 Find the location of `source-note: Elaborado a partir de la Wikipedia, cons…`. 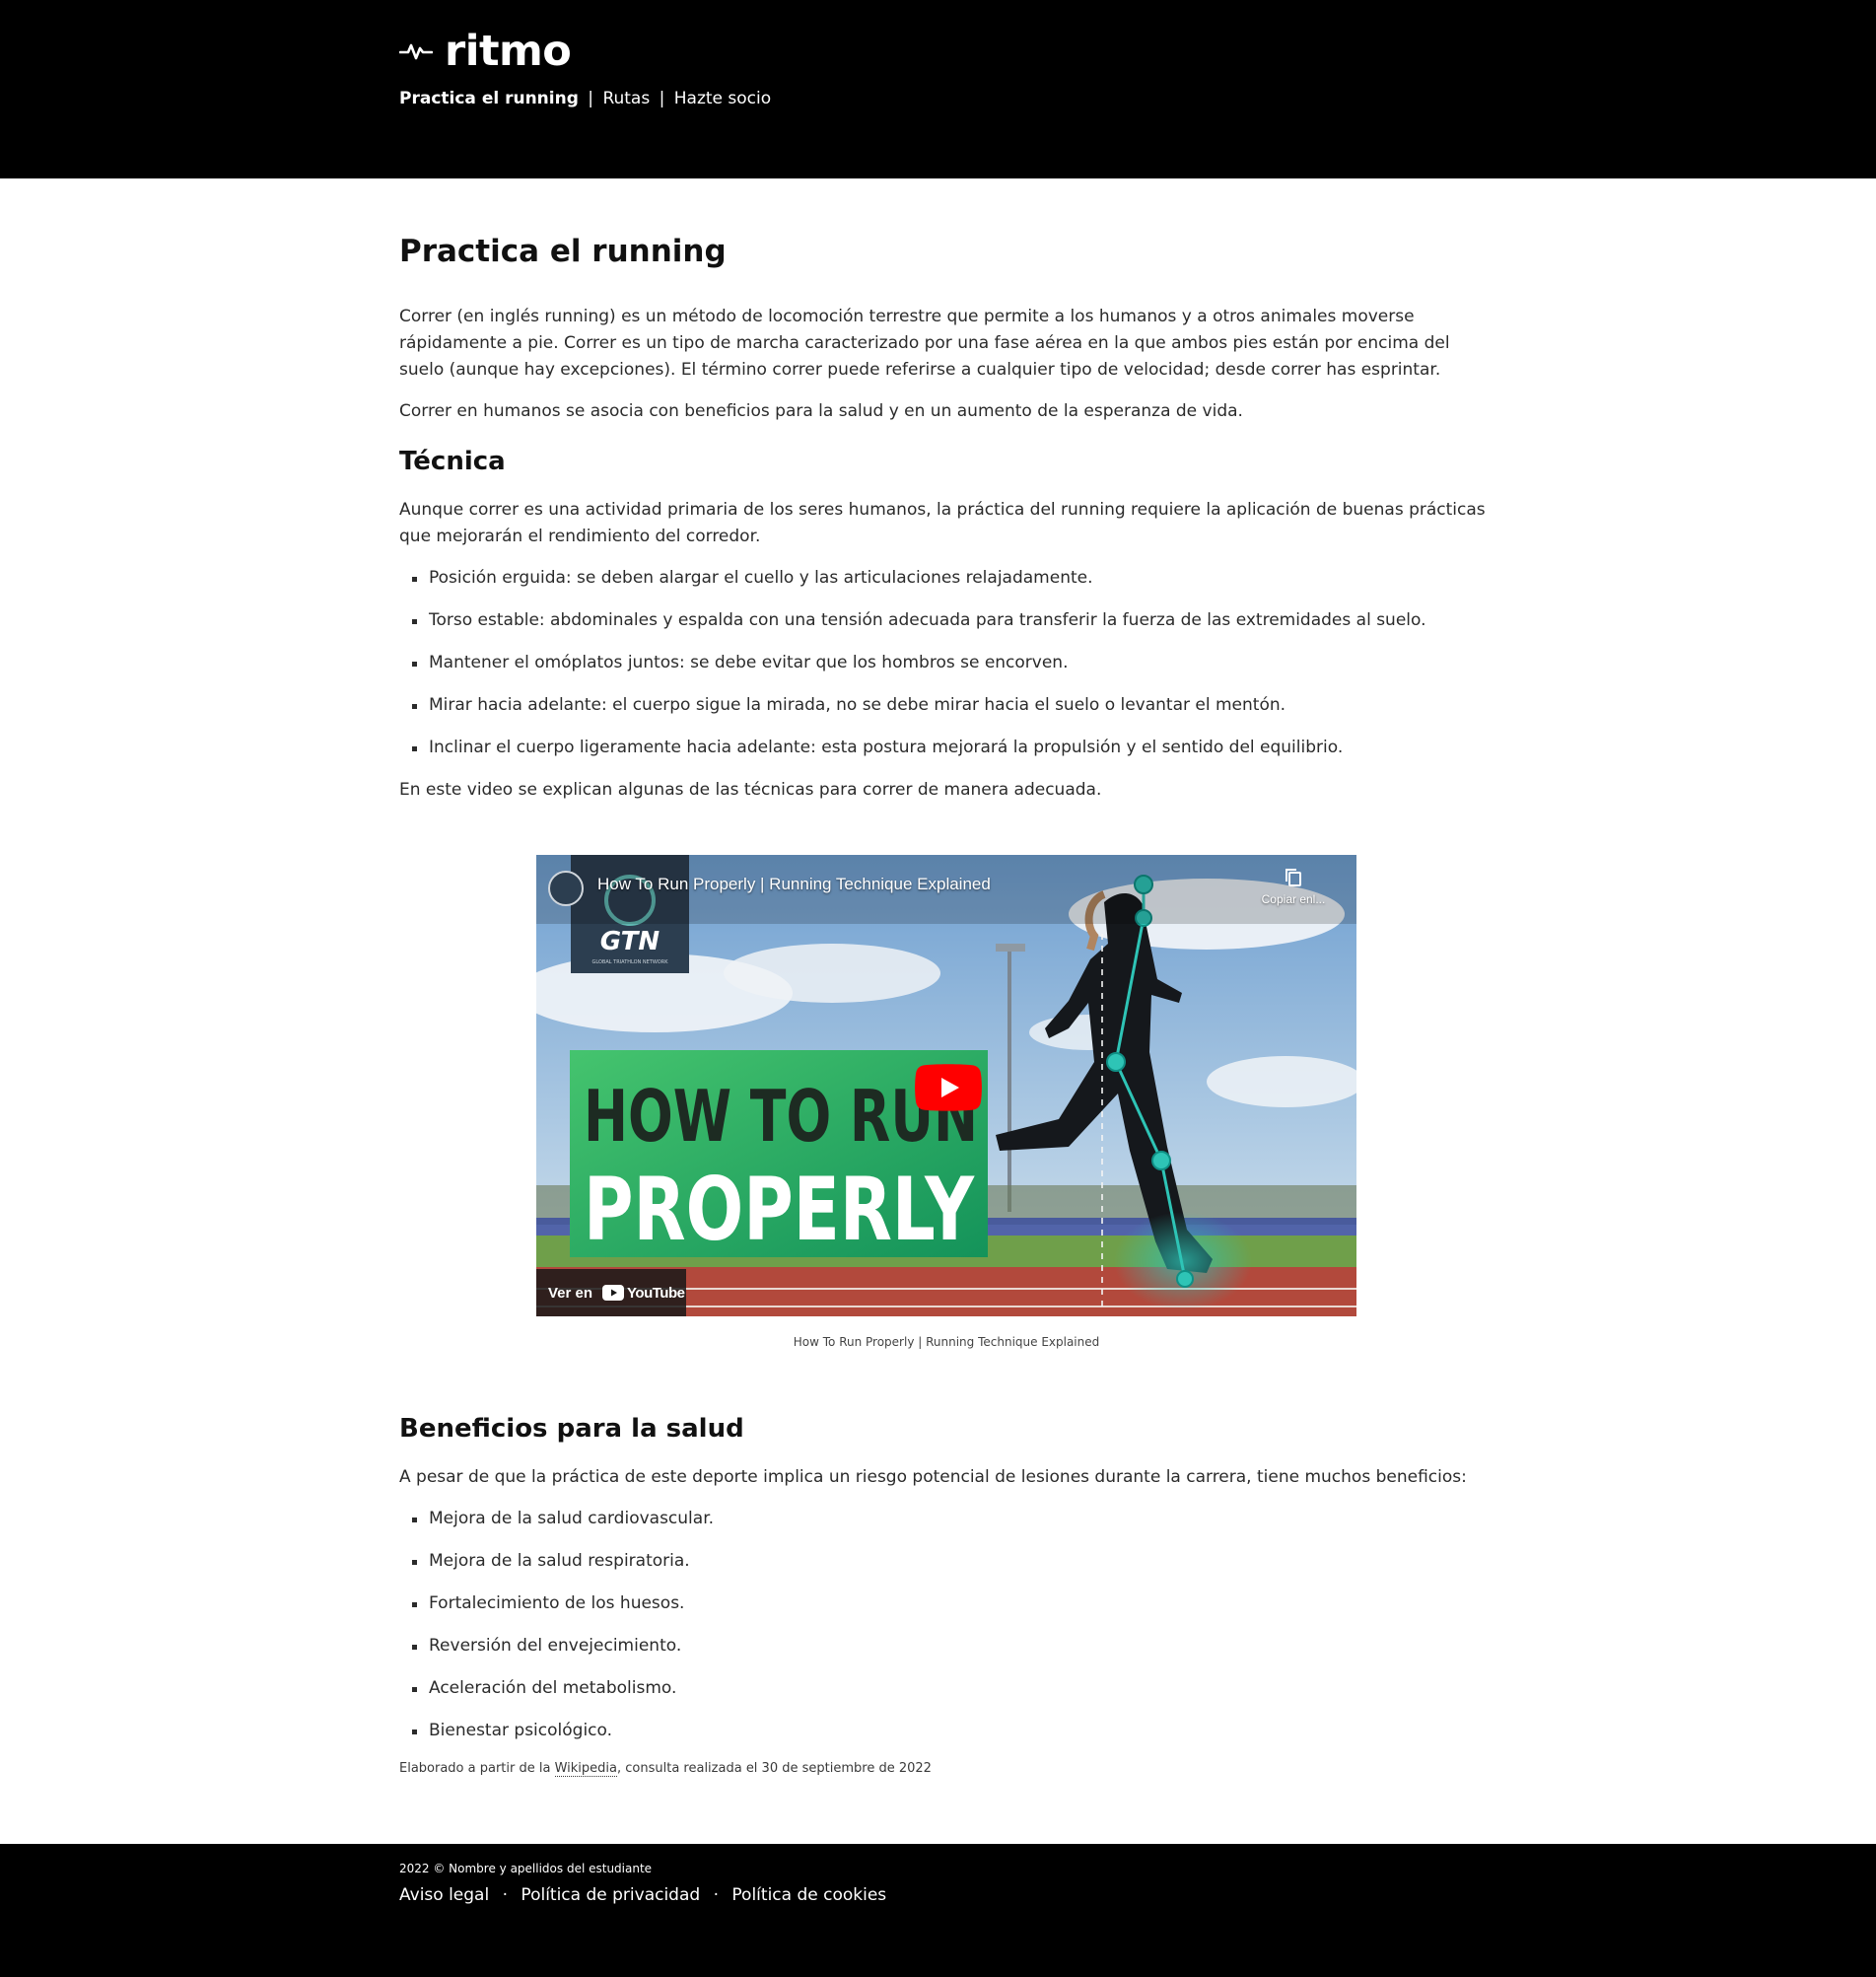

source-note: Elaborado a partir de la Wikipedia, cons… is located at coordinates (946, 1769).